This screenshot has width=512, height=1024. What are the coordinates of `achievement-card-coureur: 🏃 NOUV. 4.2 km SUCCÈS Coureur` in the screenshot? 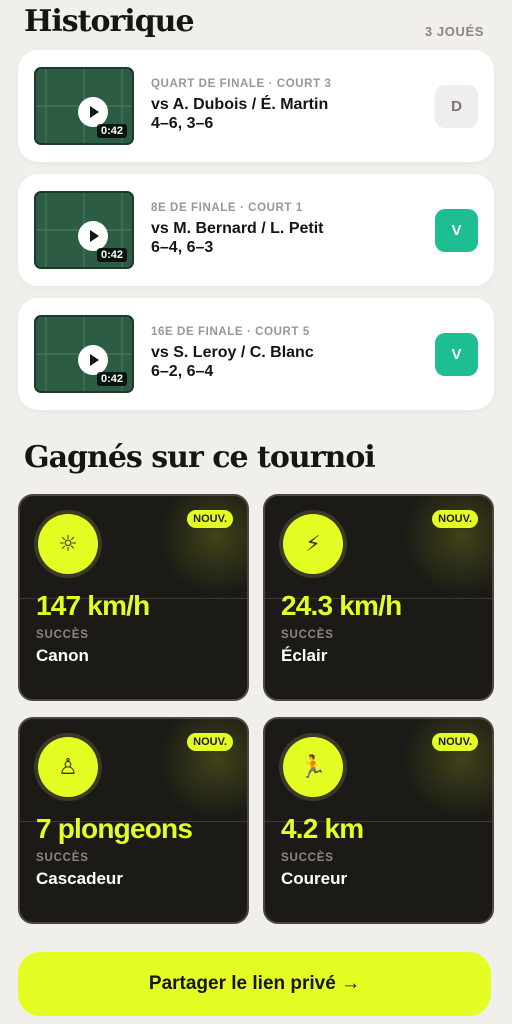 It's located at (378, 820).